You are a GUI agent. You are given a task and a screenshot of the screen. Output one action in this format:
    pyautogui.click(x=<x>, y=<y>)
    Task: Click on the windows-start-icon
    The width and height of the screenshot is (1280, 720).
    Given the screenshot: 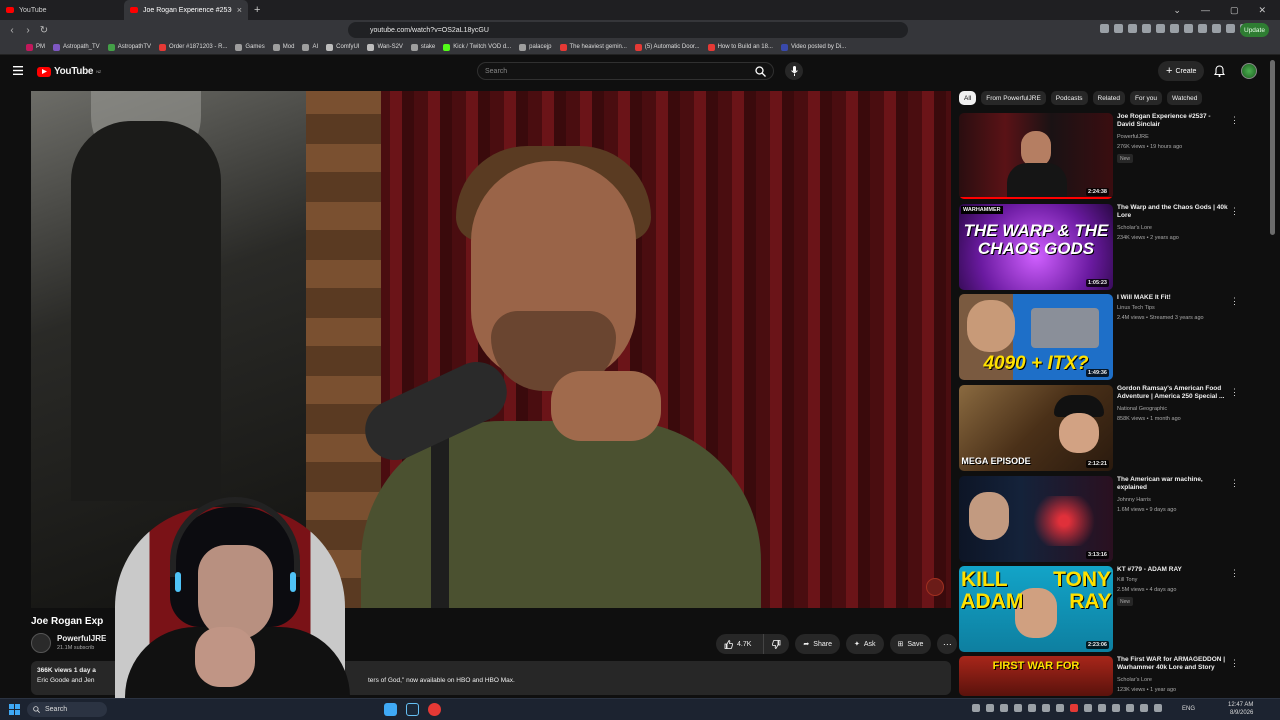 What is the action you would take?
    pyautogui.click(x=14, y=709)
    